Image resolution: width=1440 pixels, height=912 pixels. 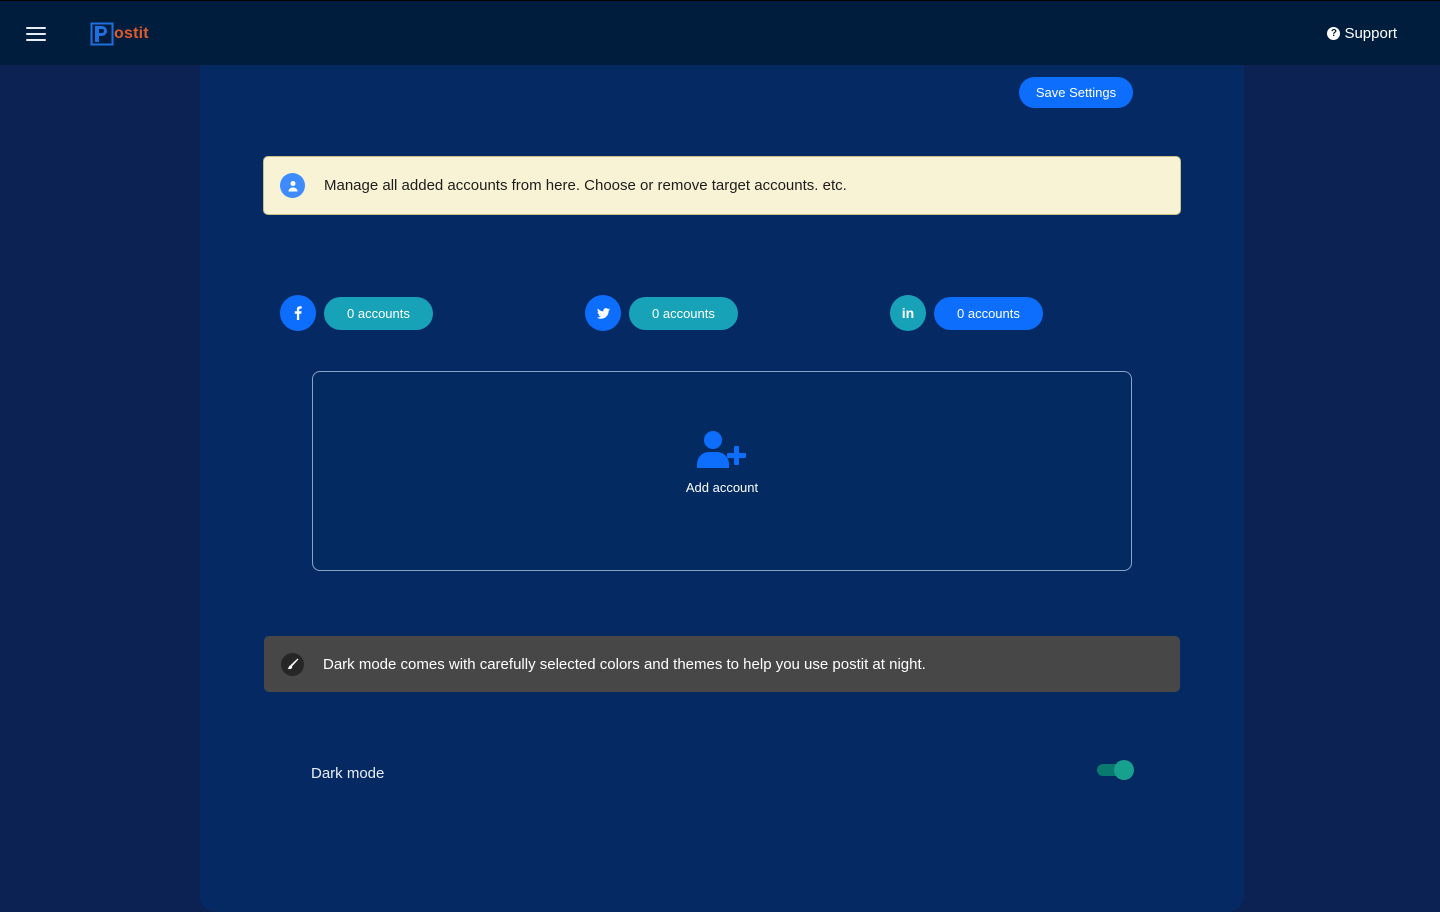 What do you see at coordinates (988, 313) in the screenshot?
I see `linkedin-accounts-count: 0 accounts` at bounding box center [988, 313].